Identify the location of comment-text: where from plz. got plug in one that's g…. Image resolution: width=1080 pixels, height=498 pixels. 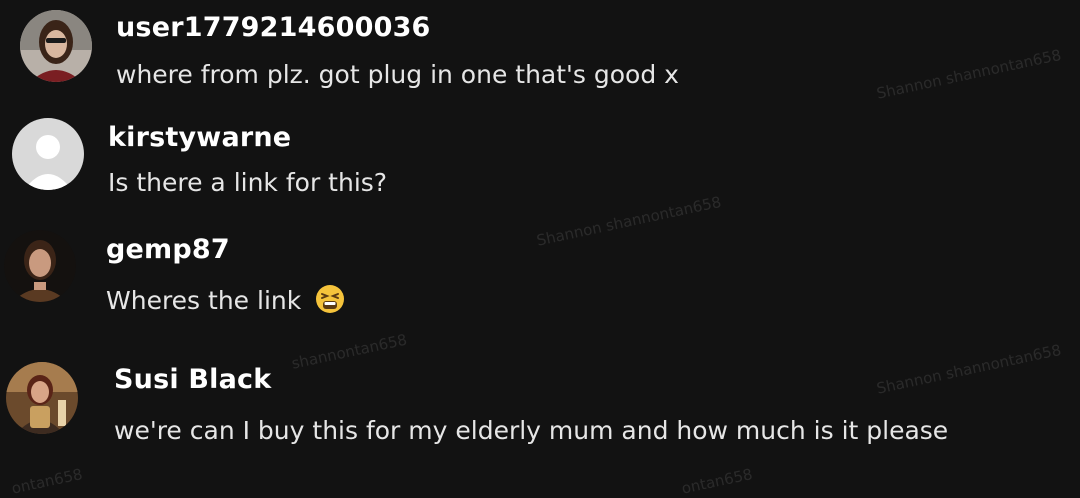
(397, 74).